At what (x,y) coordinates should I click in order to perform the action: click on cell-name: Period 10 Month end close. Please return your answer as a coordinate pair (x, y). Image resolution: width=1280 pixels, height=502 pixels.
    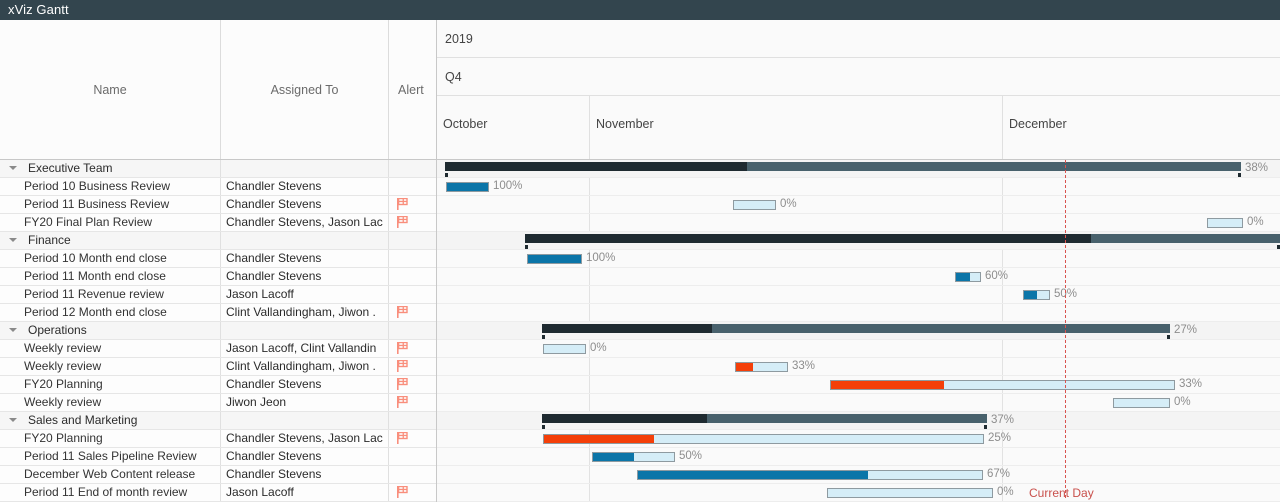
    Looking at the image, I should click on (110, 258).